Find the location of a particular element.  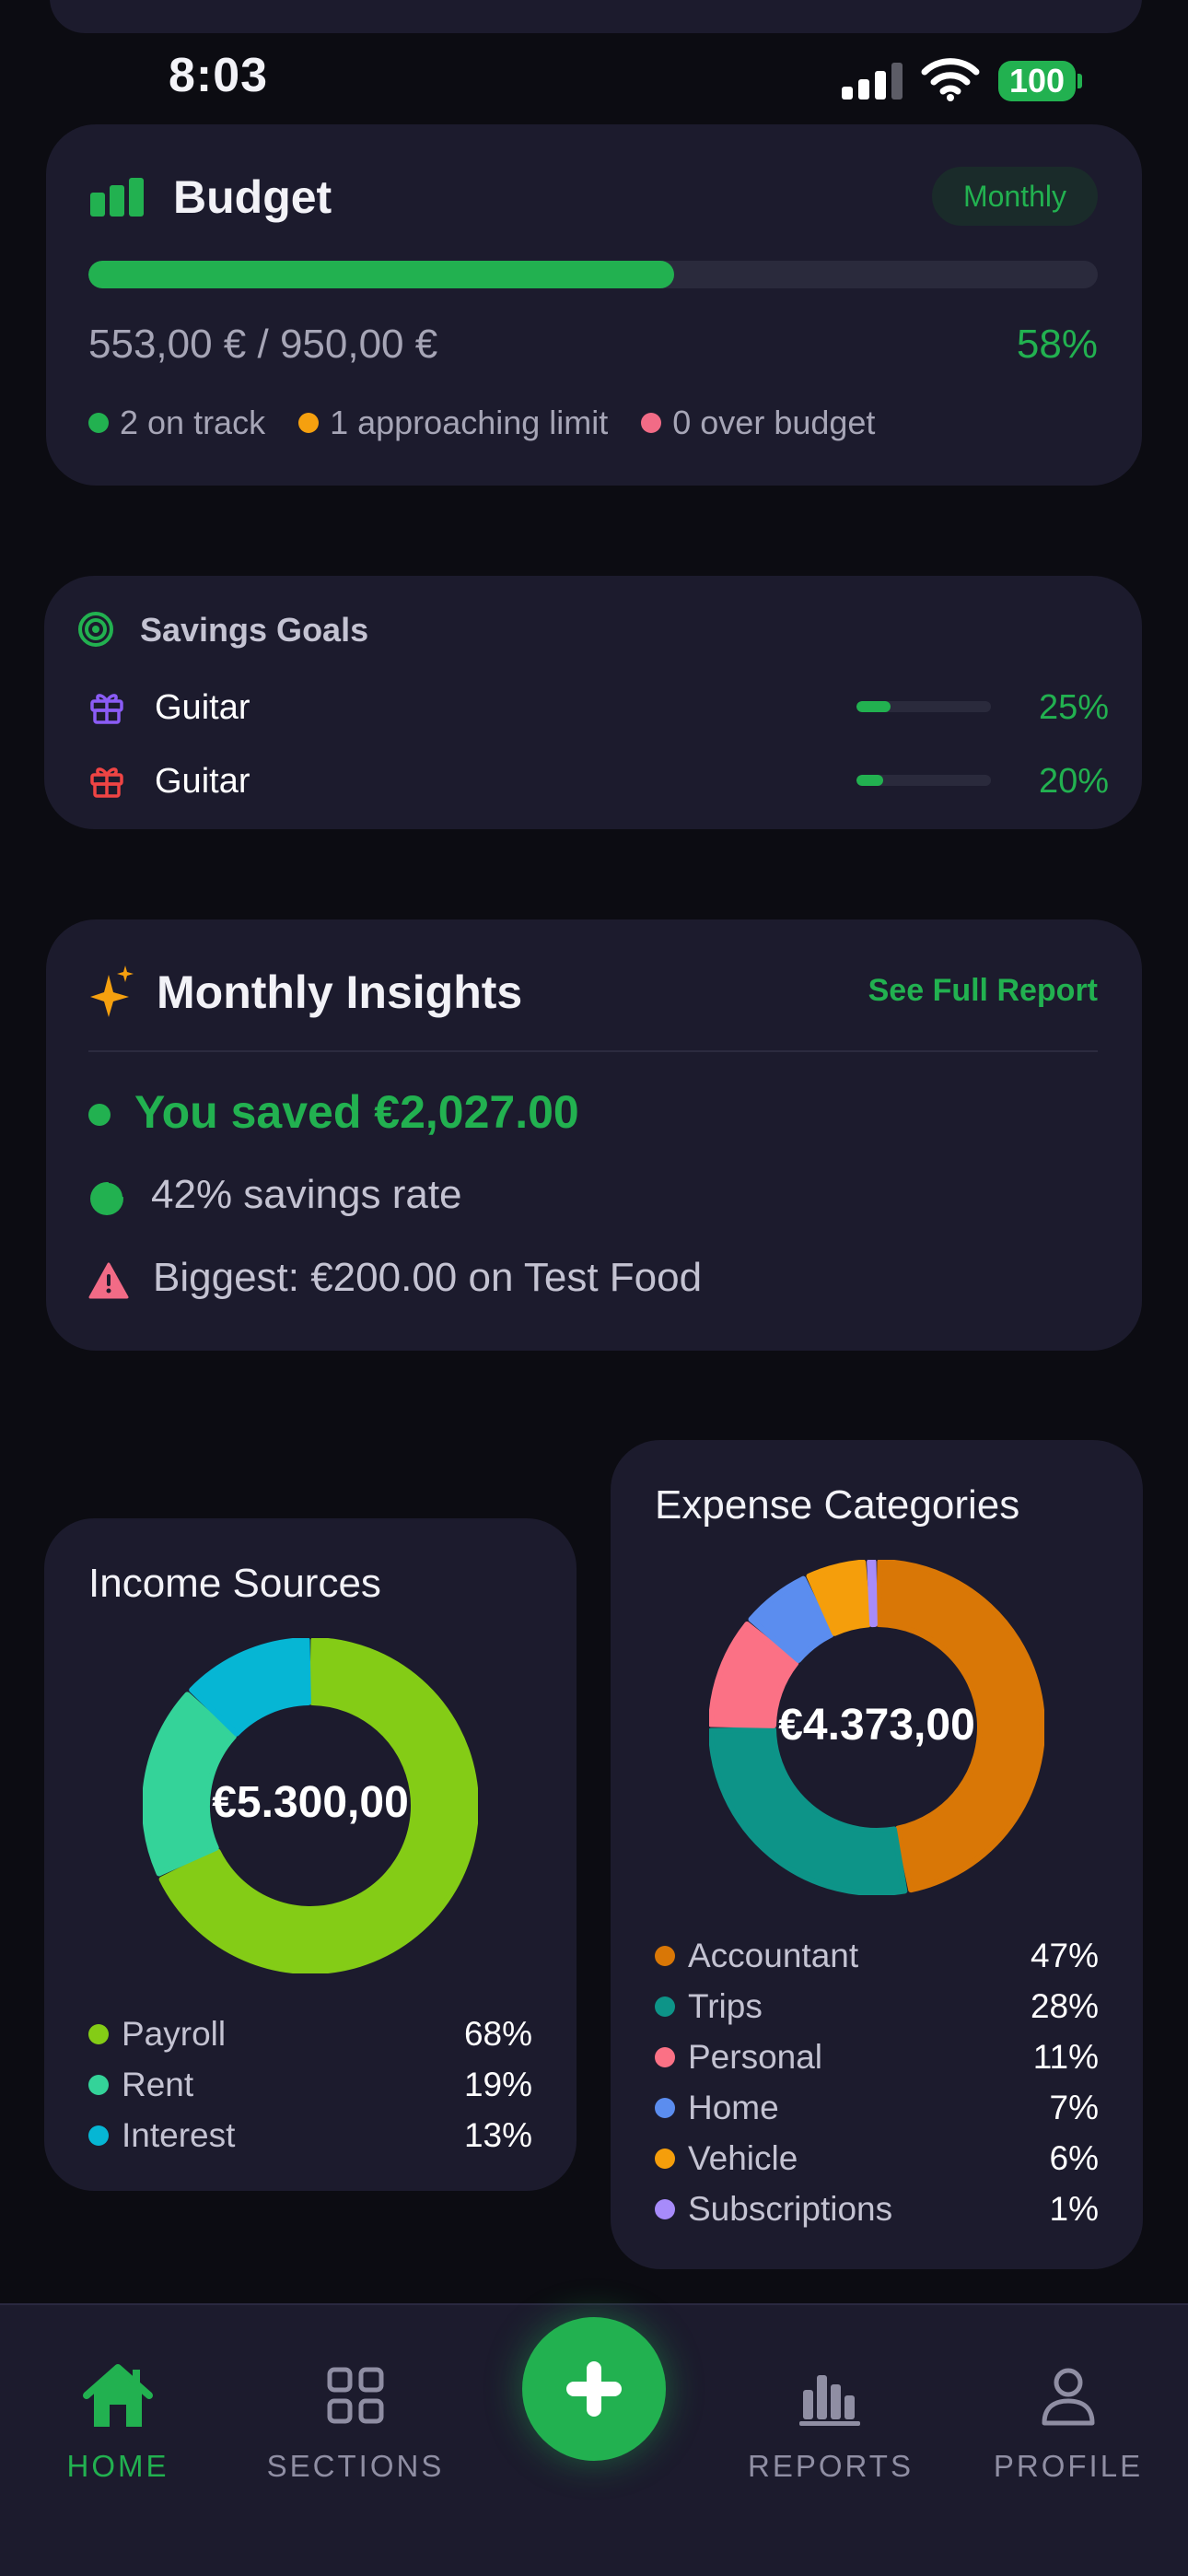

legend-label: Subscriptions is located at coordinates (790, 2208).